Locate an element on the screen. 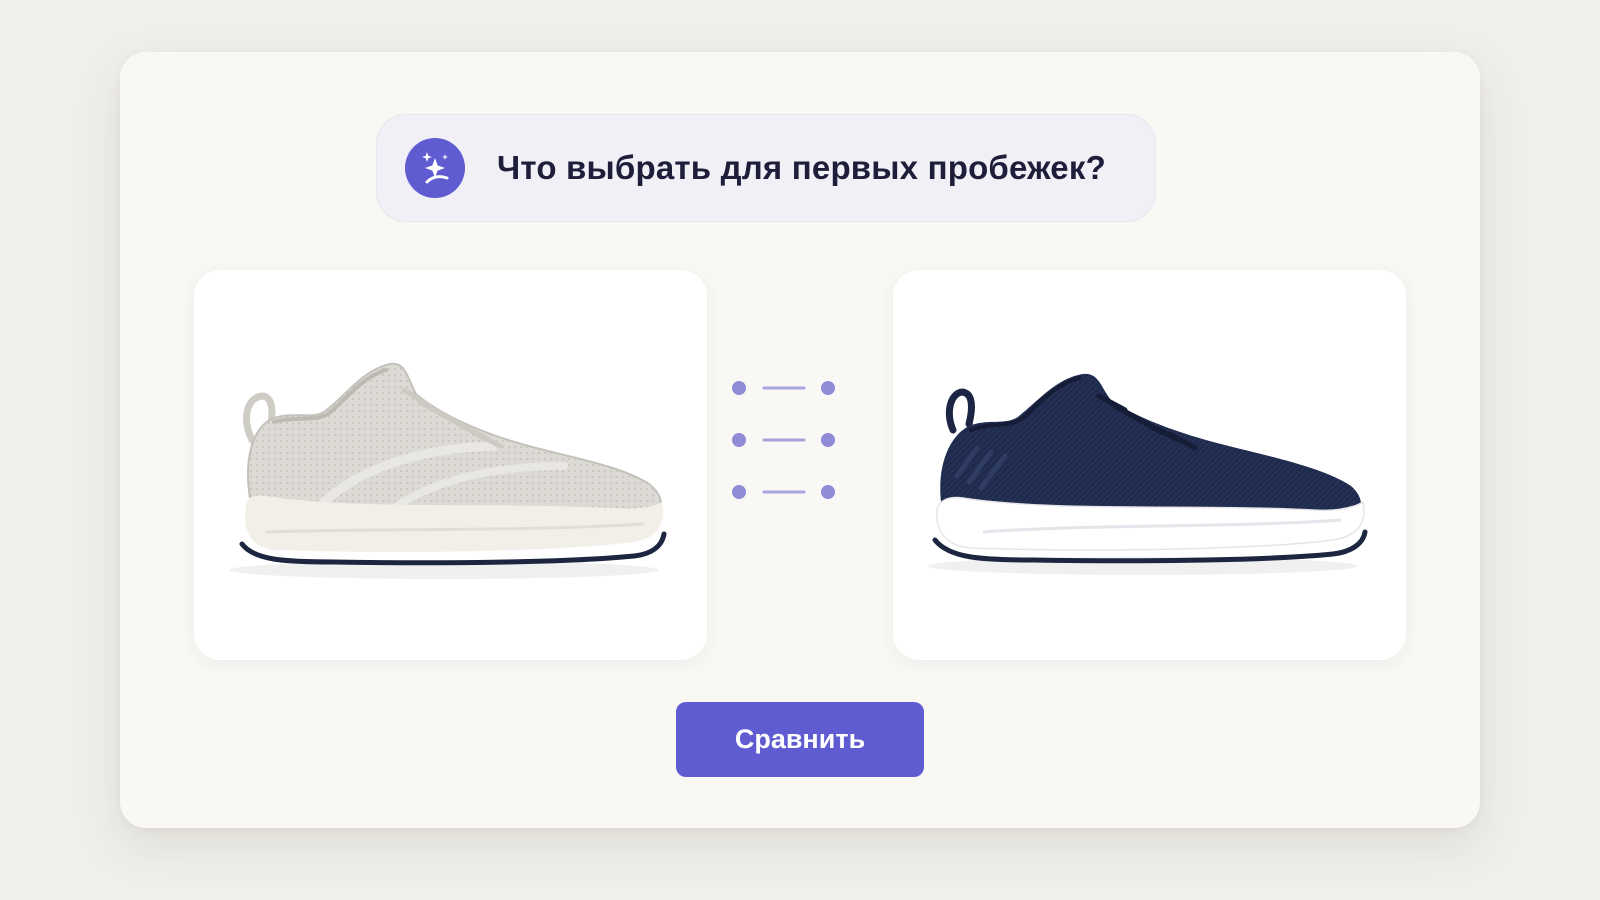 The height and width of the screenshot is (900, 1600). question-bubble: Что выбрать для первых пробежек? is located at coordinates (766, 168).